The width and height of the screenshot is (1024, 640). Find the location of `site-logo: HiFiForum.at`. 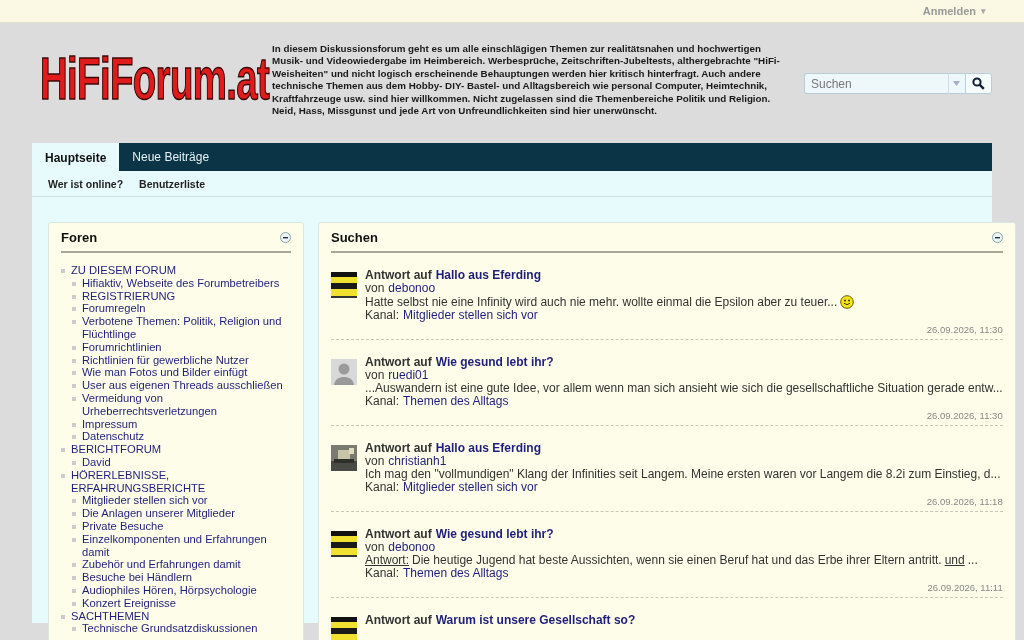

site-logo: HiFiForum.at is located at coordinates (155, 79).